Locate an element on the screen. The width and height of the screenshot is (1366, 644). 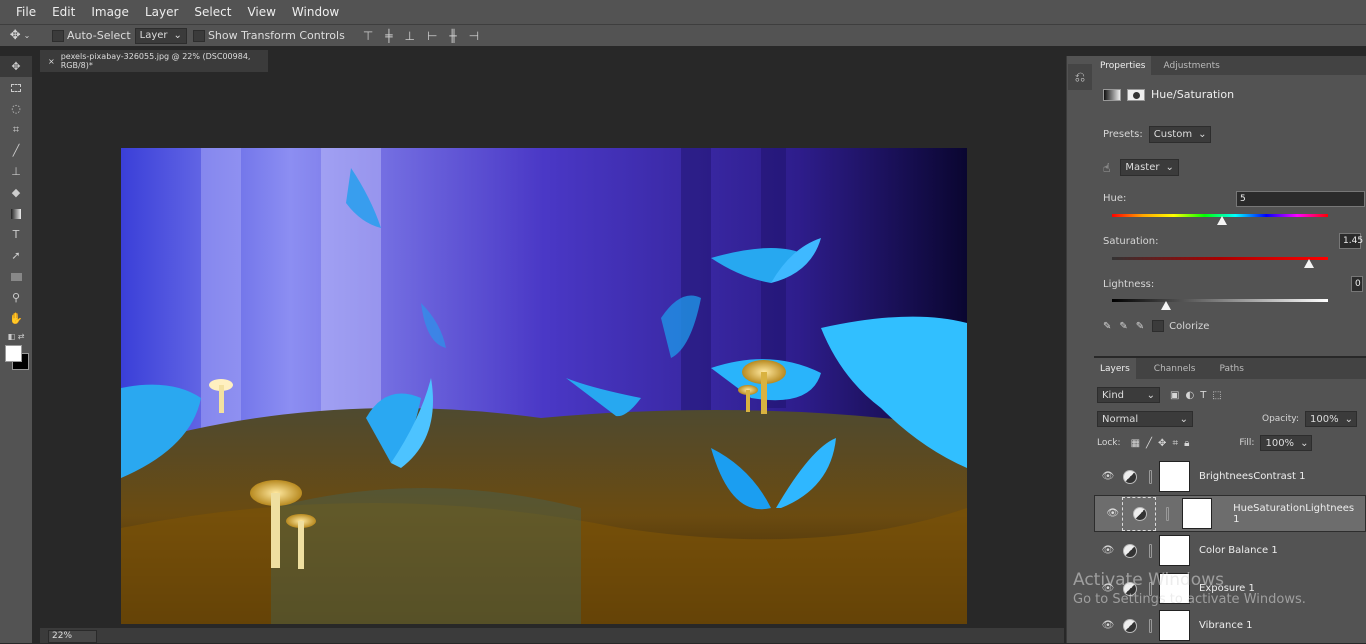
opacity-label: Opacity: is located at coordinates (1280, 419).